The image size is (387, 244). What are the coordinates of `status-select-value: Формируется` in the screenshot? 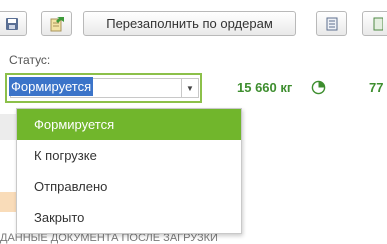 It's located at (51, 86).